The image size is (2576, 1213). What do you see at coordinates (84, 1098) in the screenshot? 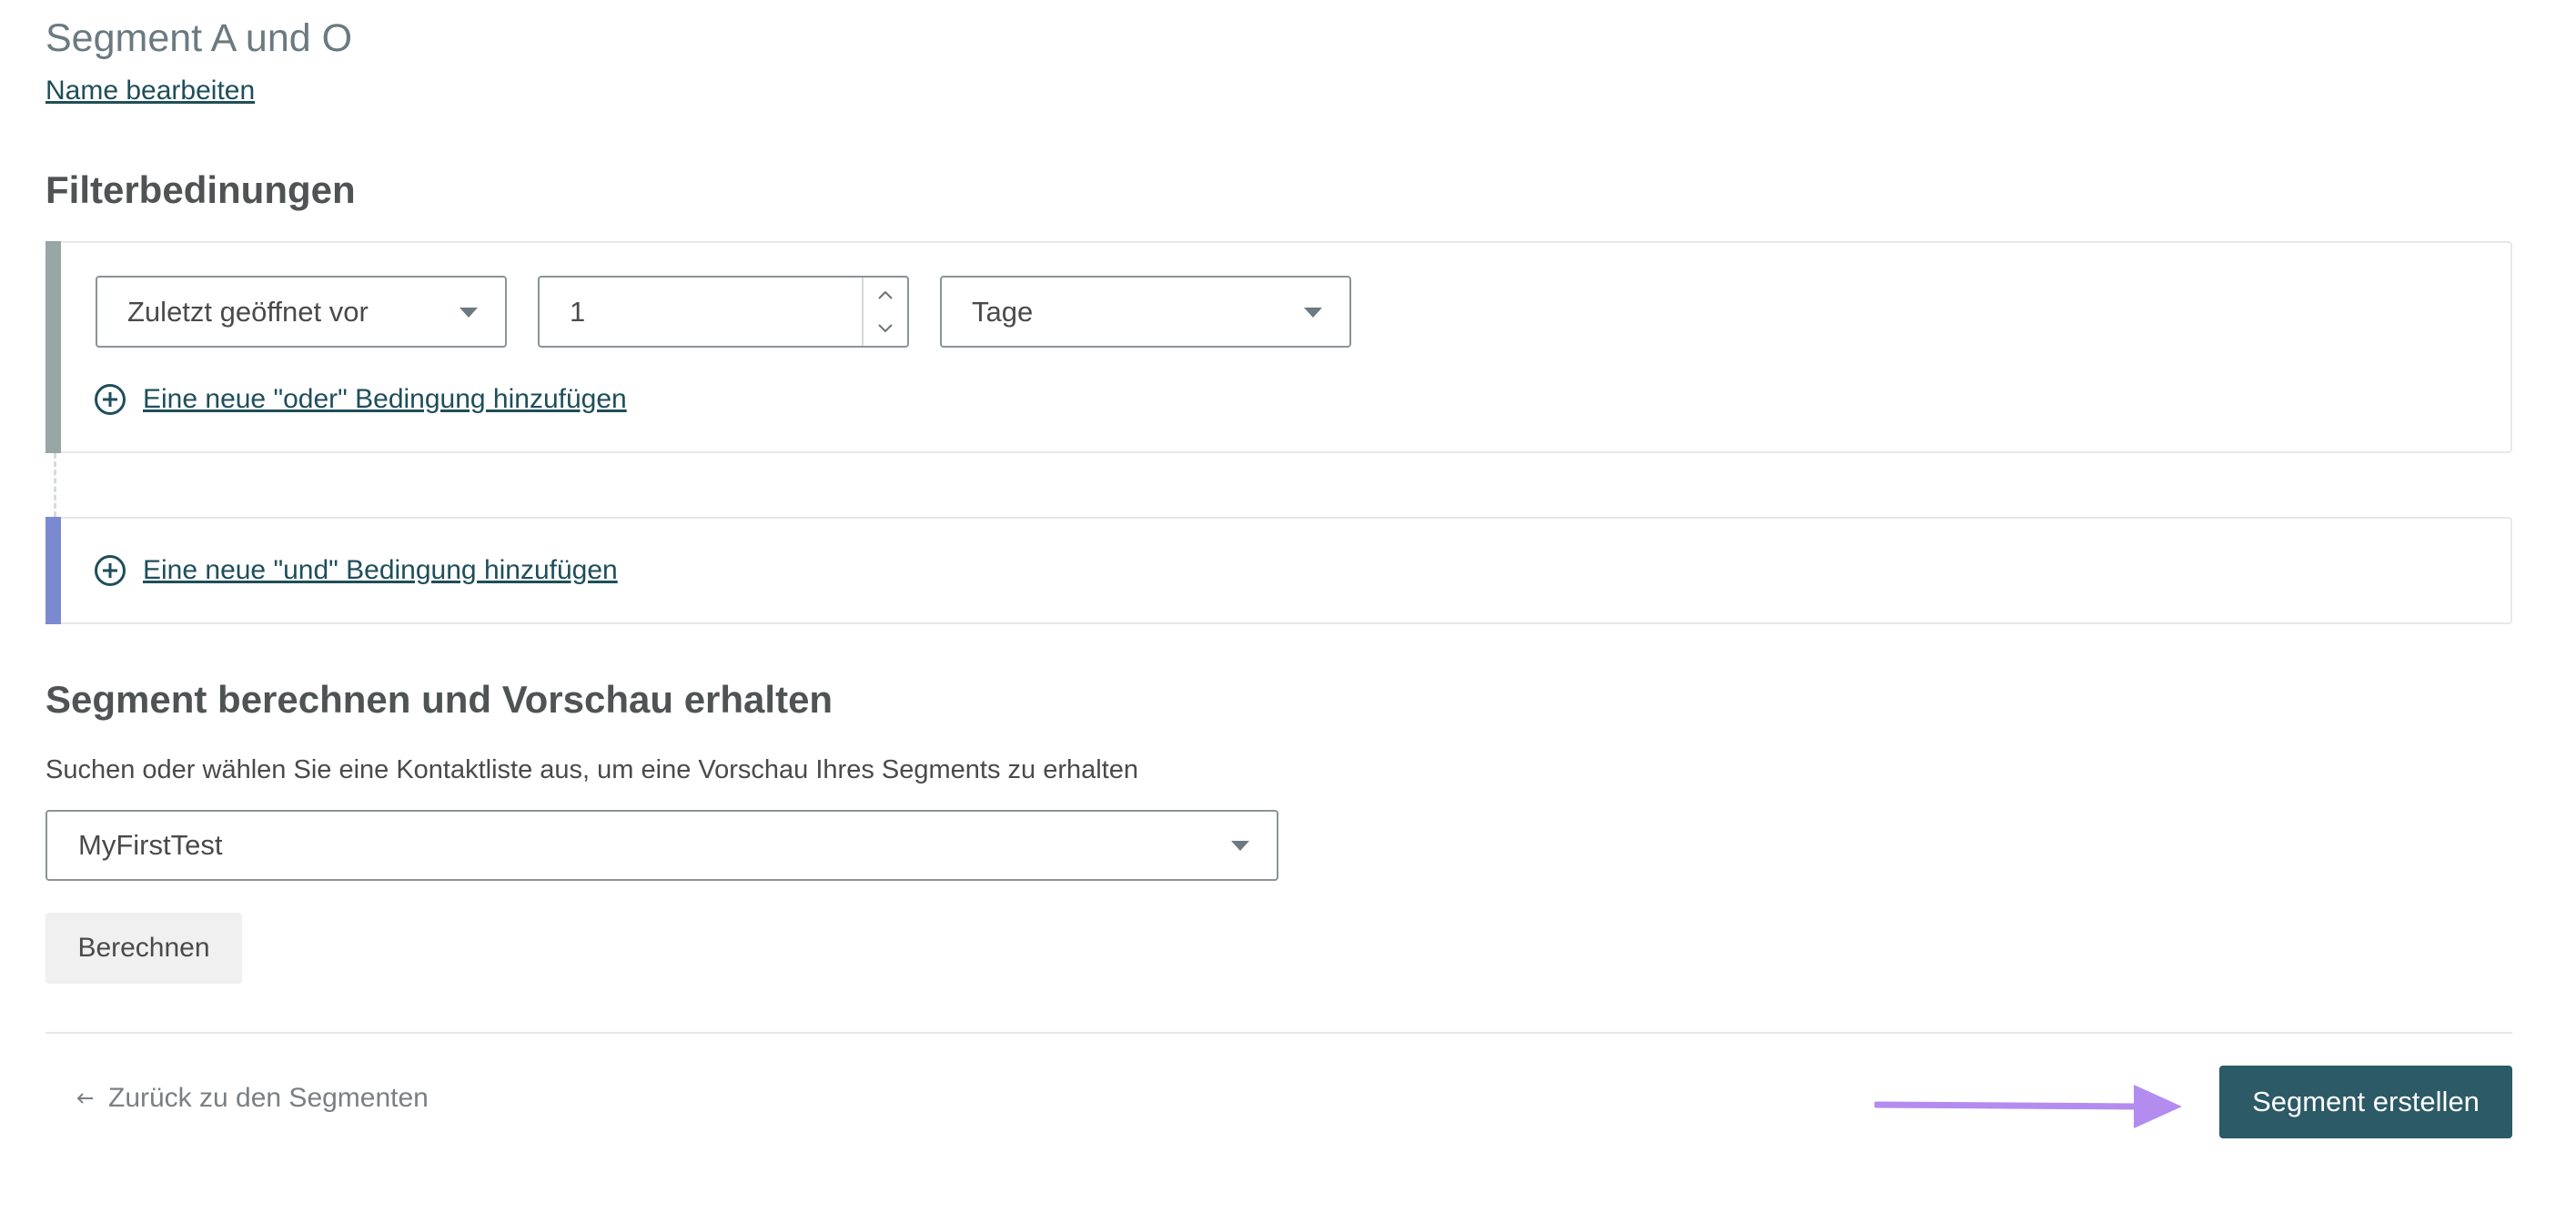
I see `arrow-left-icon` at bounding box center [84, 1098].